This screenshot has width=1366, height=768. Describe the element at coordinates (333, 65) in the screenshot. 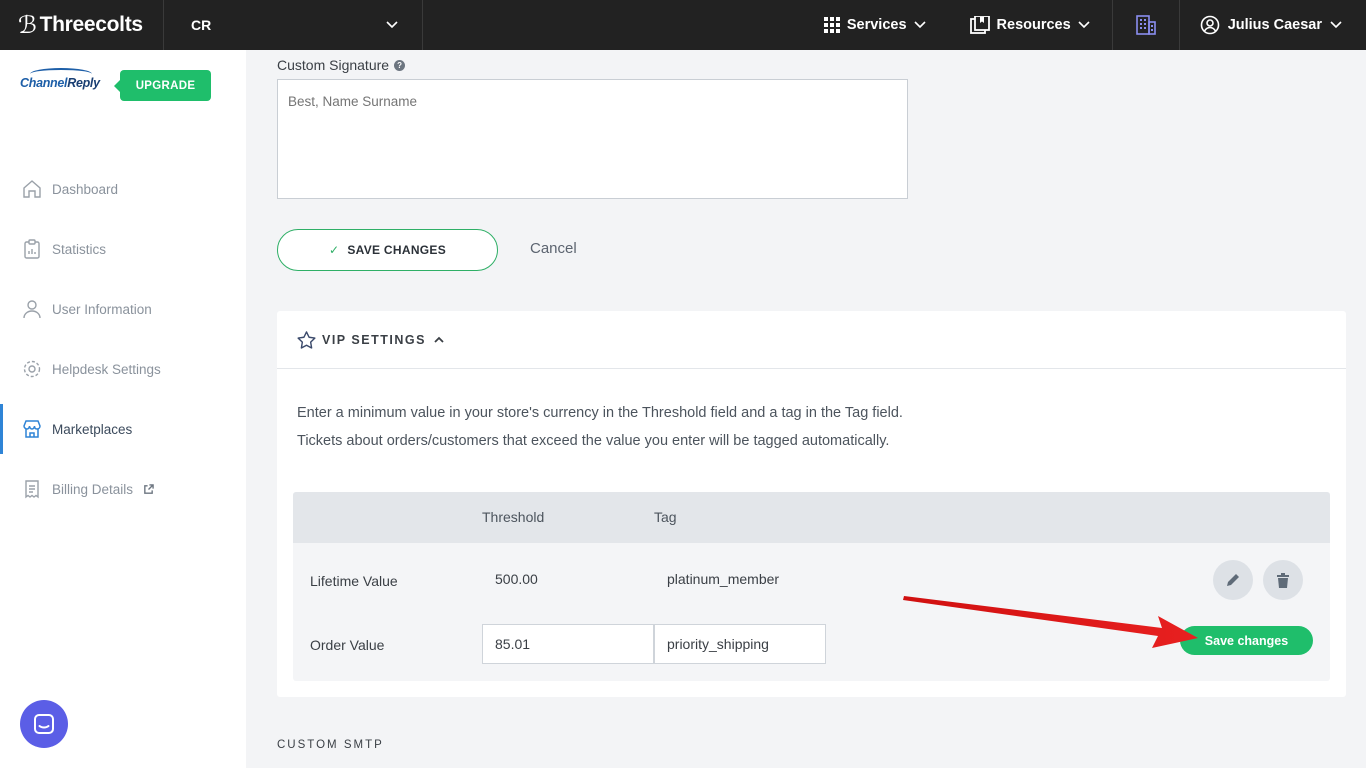

I see `custom-signature-label-text: Custom Signature` at that location.